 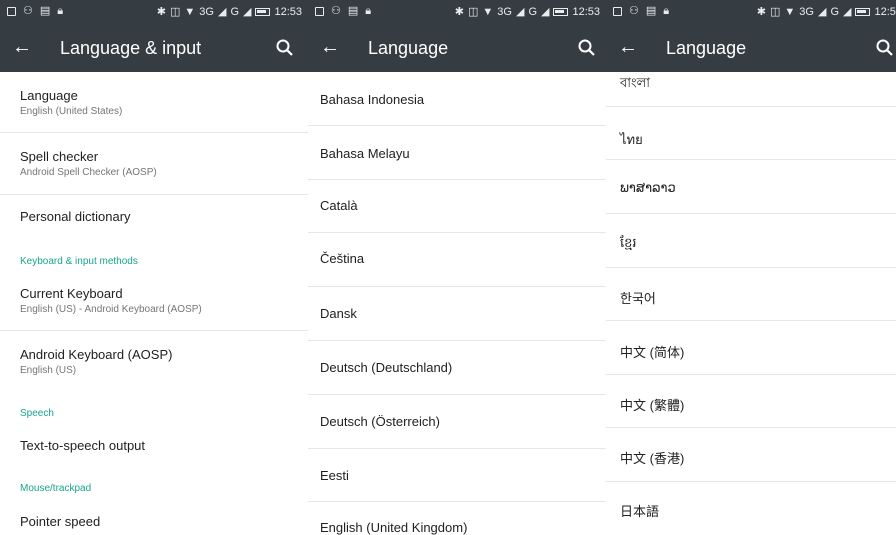 What do you see at coordinates (154, 48) in the screenshot?
I see `app-bar: ← Language & input` at bounding box center [154, 48].